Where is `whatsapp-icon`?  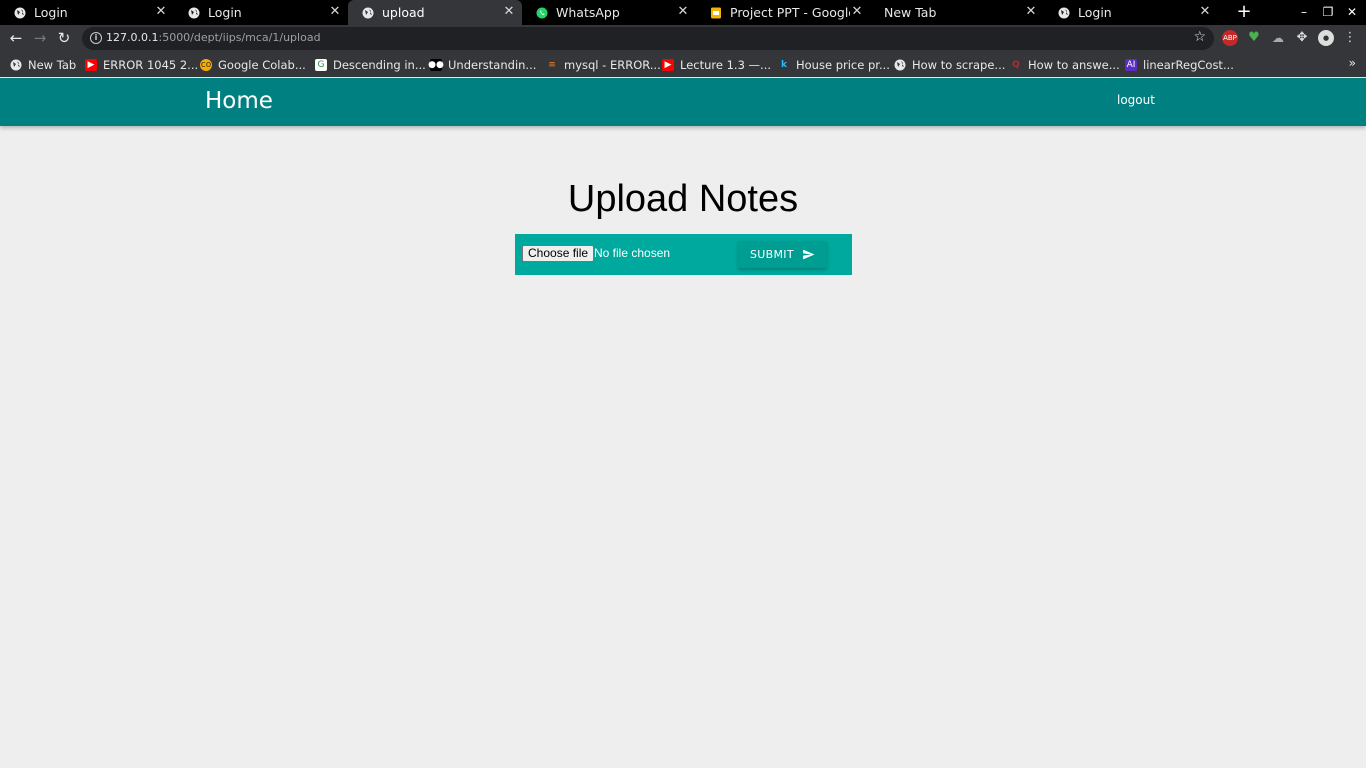
whatsapp-icon is located at coordinates (542, 13).